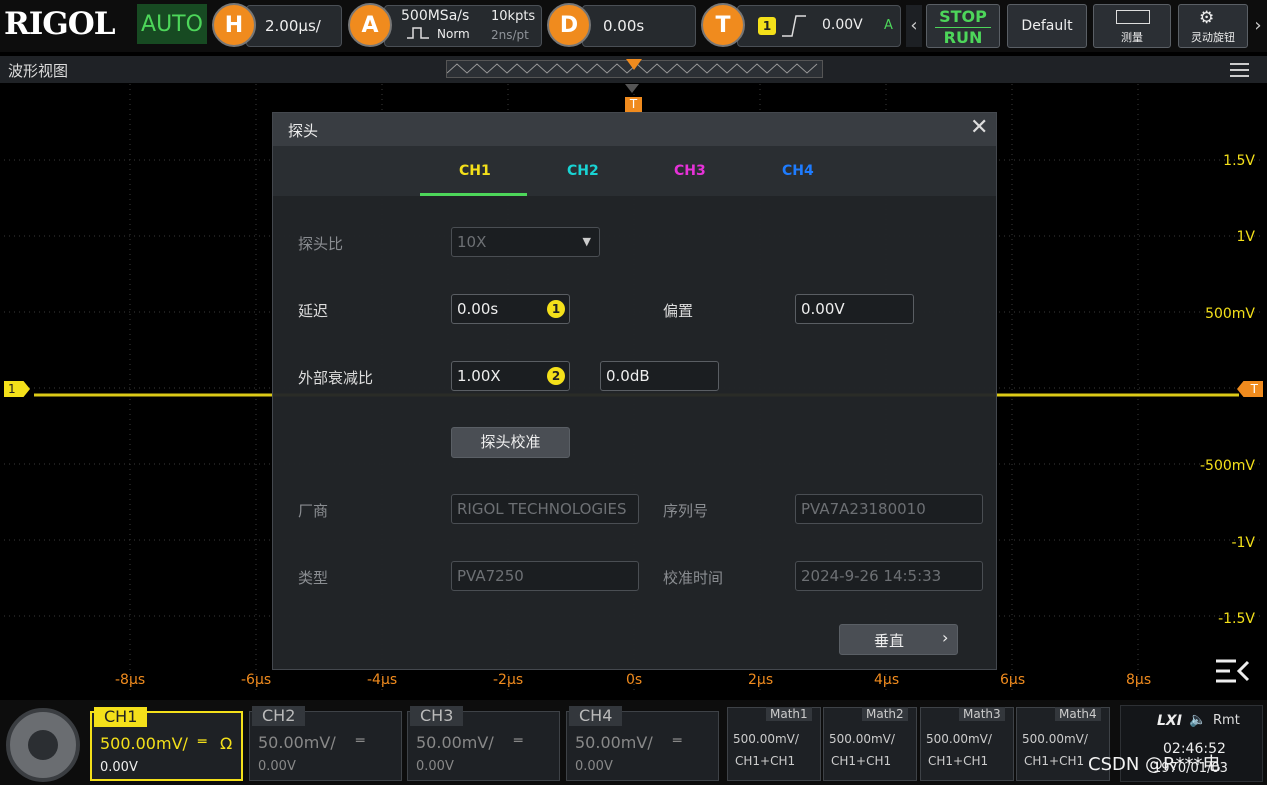 The image size is (1267, 785). Describe the element at coordinates (321, 244) in the screenshot. I see `probe-ratio-label: 探头比` at that location.